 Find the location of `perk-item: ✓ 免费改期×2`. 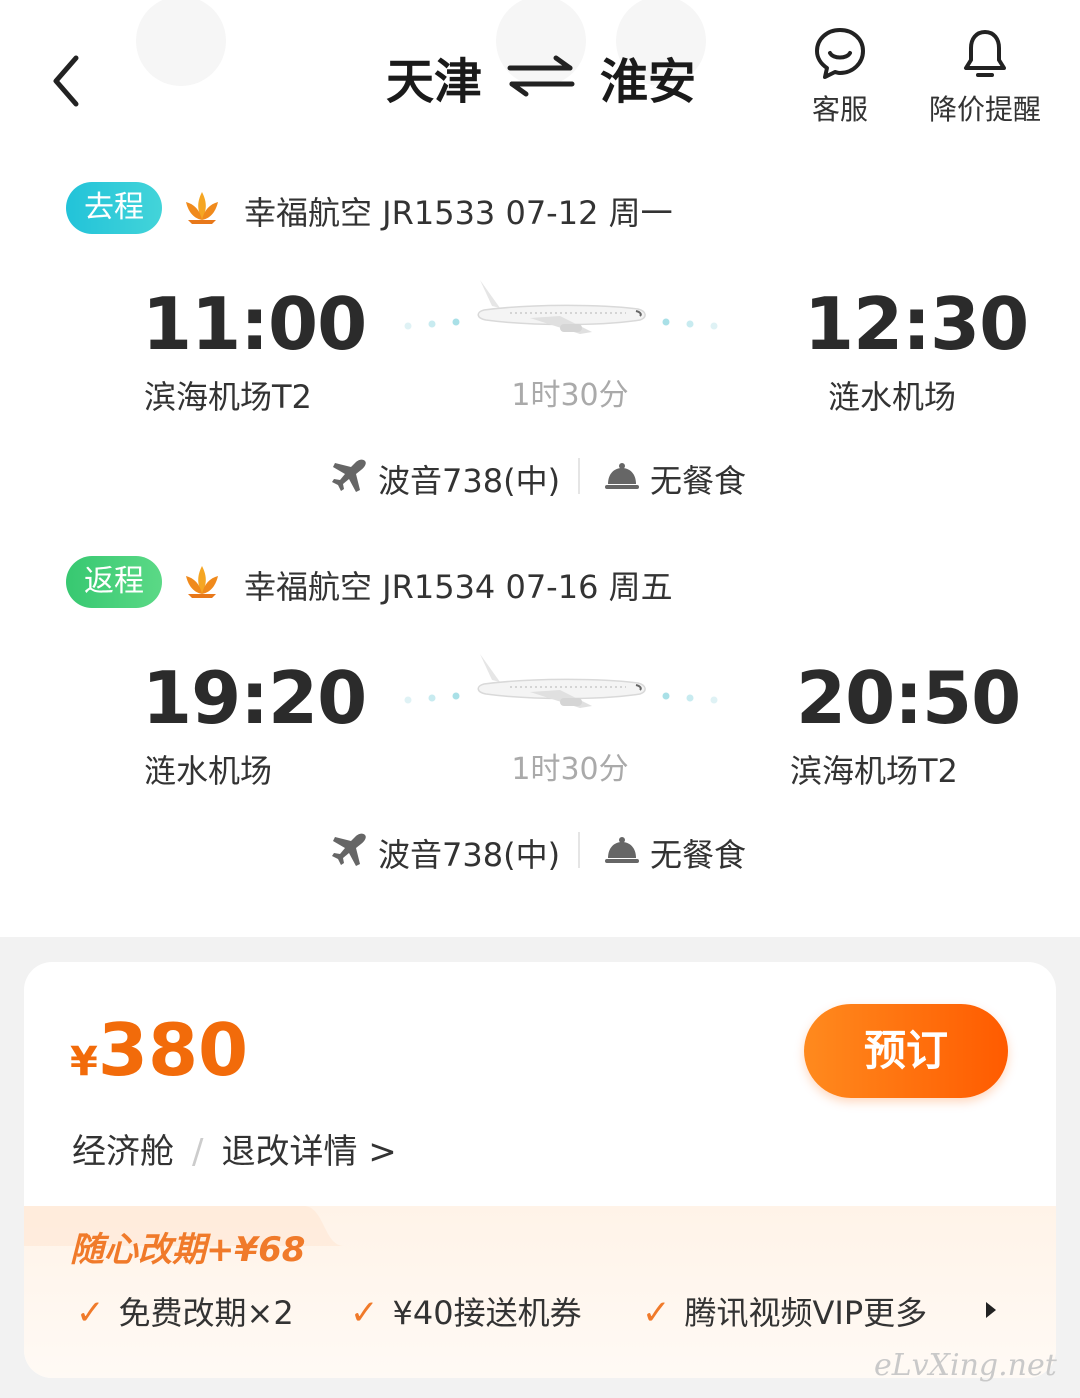

perk-item: ✓ 免费改期×2 is located at coordinates (185, 1311).